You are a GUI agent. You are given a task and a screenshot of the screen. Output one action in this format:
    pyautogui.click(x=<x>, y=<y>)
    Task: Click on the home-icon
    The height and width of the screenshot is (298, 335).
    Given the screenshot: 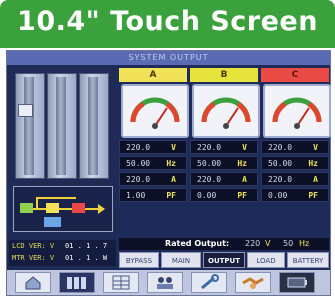 What is the action you would take?
    pyautogui.click(x=33, y=283)
    